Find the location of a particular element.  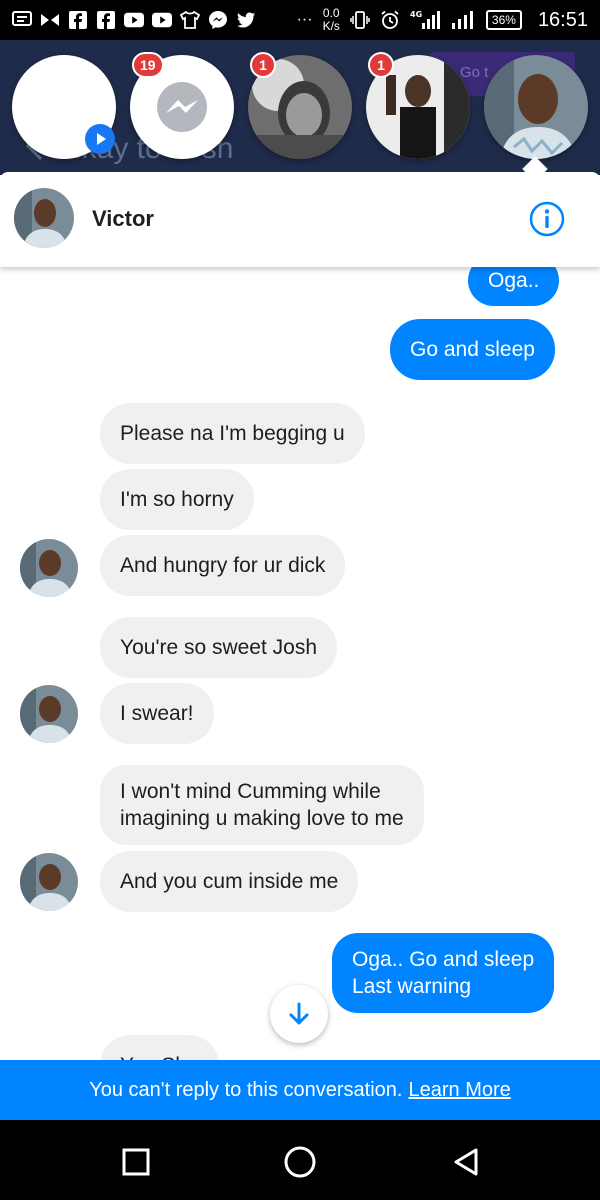

message-line: imagining u making love to me is located at coordinates (262, 818).